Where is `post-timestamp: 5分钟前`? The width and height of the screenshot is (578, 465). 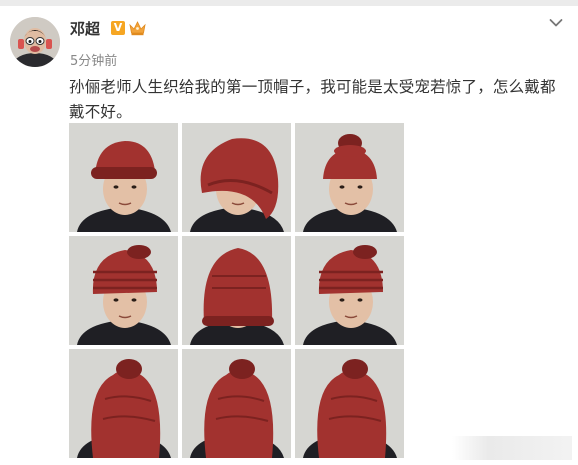 post-timestamp: 5分钟前 is located at coordinates (94, 61).